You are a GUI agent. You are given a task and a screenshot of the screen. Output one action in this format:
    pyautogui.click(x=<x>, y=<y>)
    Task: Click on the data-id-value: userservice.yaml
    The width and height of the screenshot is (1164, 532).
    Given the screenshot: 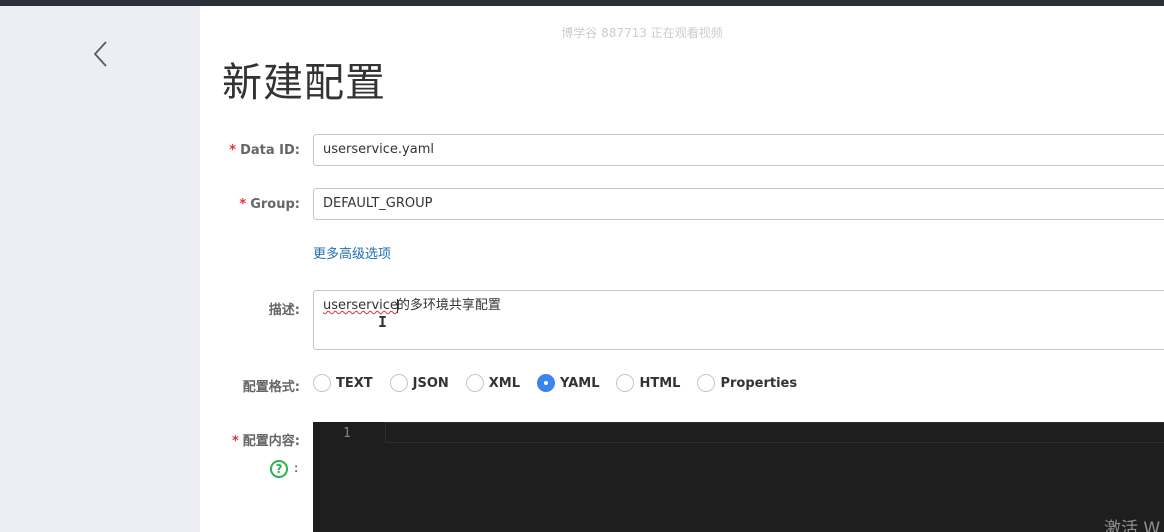 What is the action you would take?
    pyautogui.click(x=378, y=149)
    